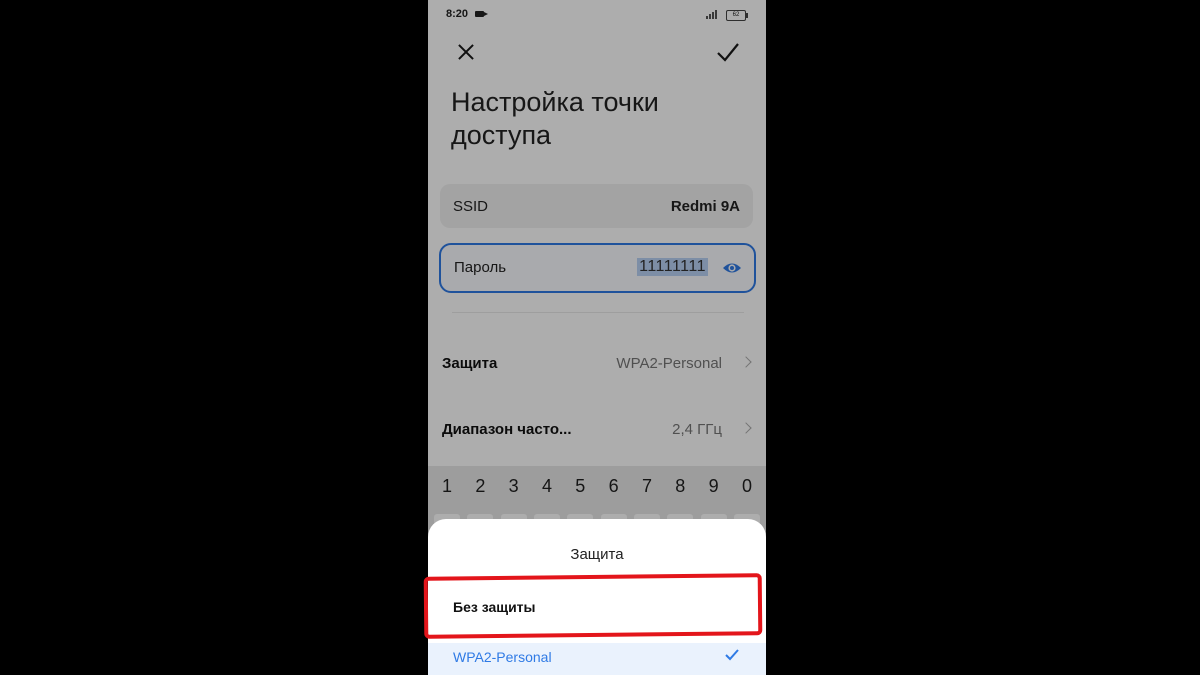 This screenshot has width=1200, height=675. Describe the element at coordinates (593, 606) in the screenshot. I see `red-highlight-frame` at that location.